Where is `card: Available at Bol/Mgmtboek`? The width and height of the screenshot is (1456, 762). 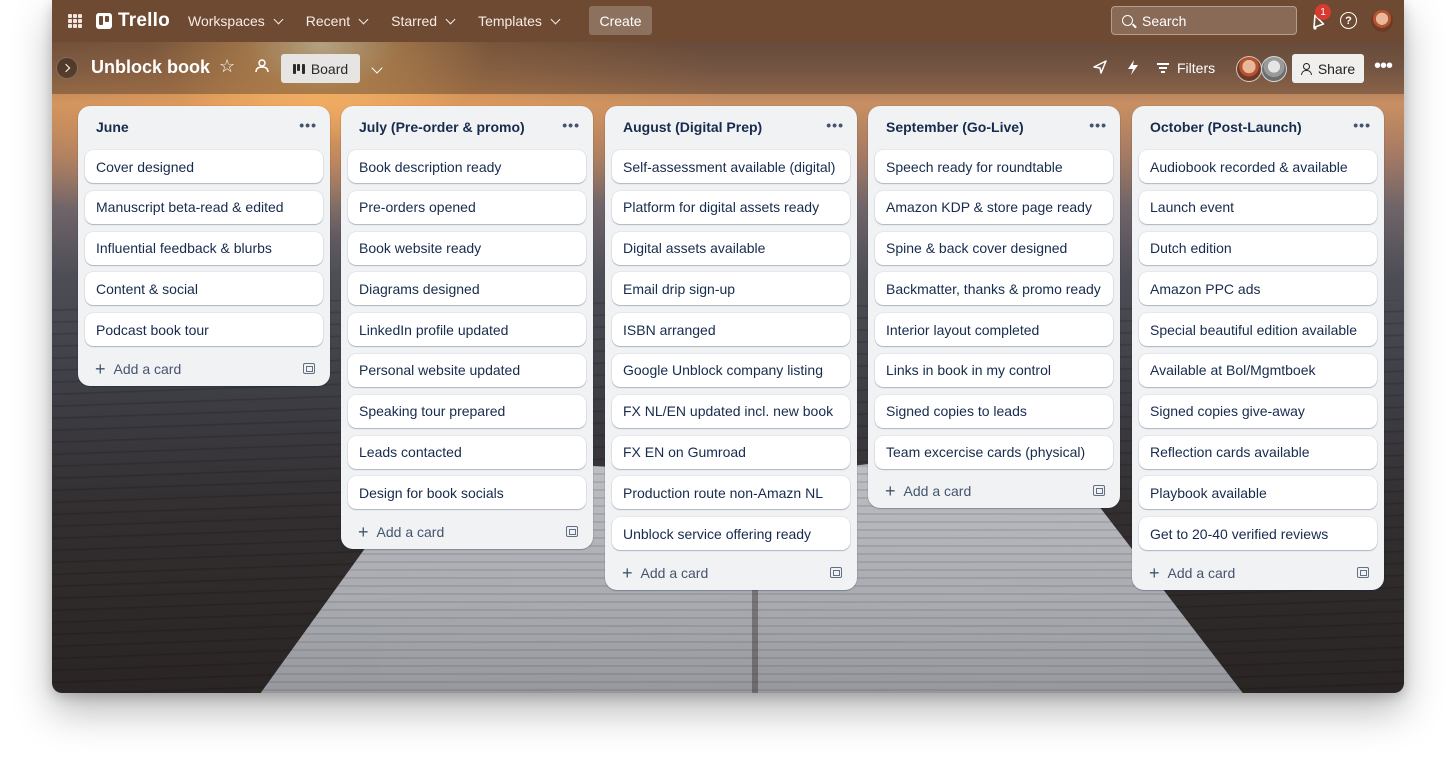 card: Available at Bol/Mgmtboek is located at coordinates (1258, 370).